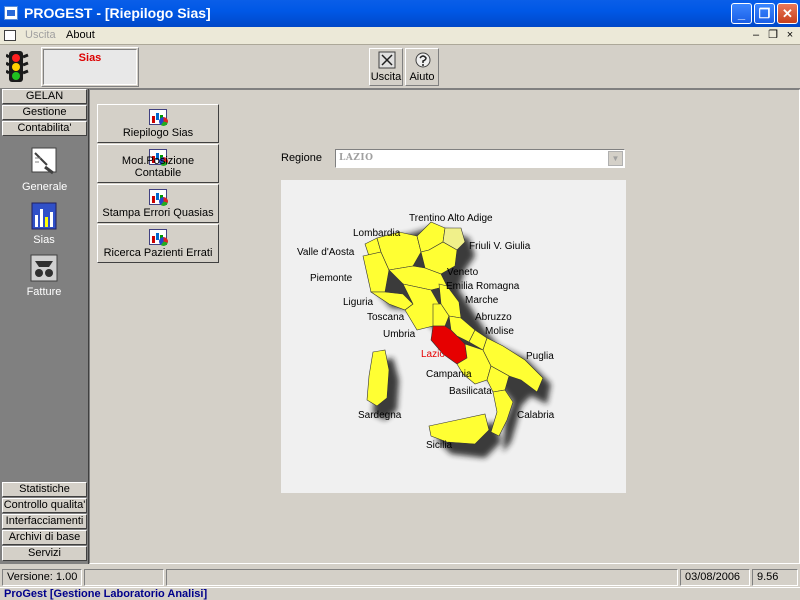 The width and height of the screenshot is (800, 600). What do you see at coordinates (90, 67) in the screenshot?
I see `module-indicator: Sias` at bounding box center [90, 67].